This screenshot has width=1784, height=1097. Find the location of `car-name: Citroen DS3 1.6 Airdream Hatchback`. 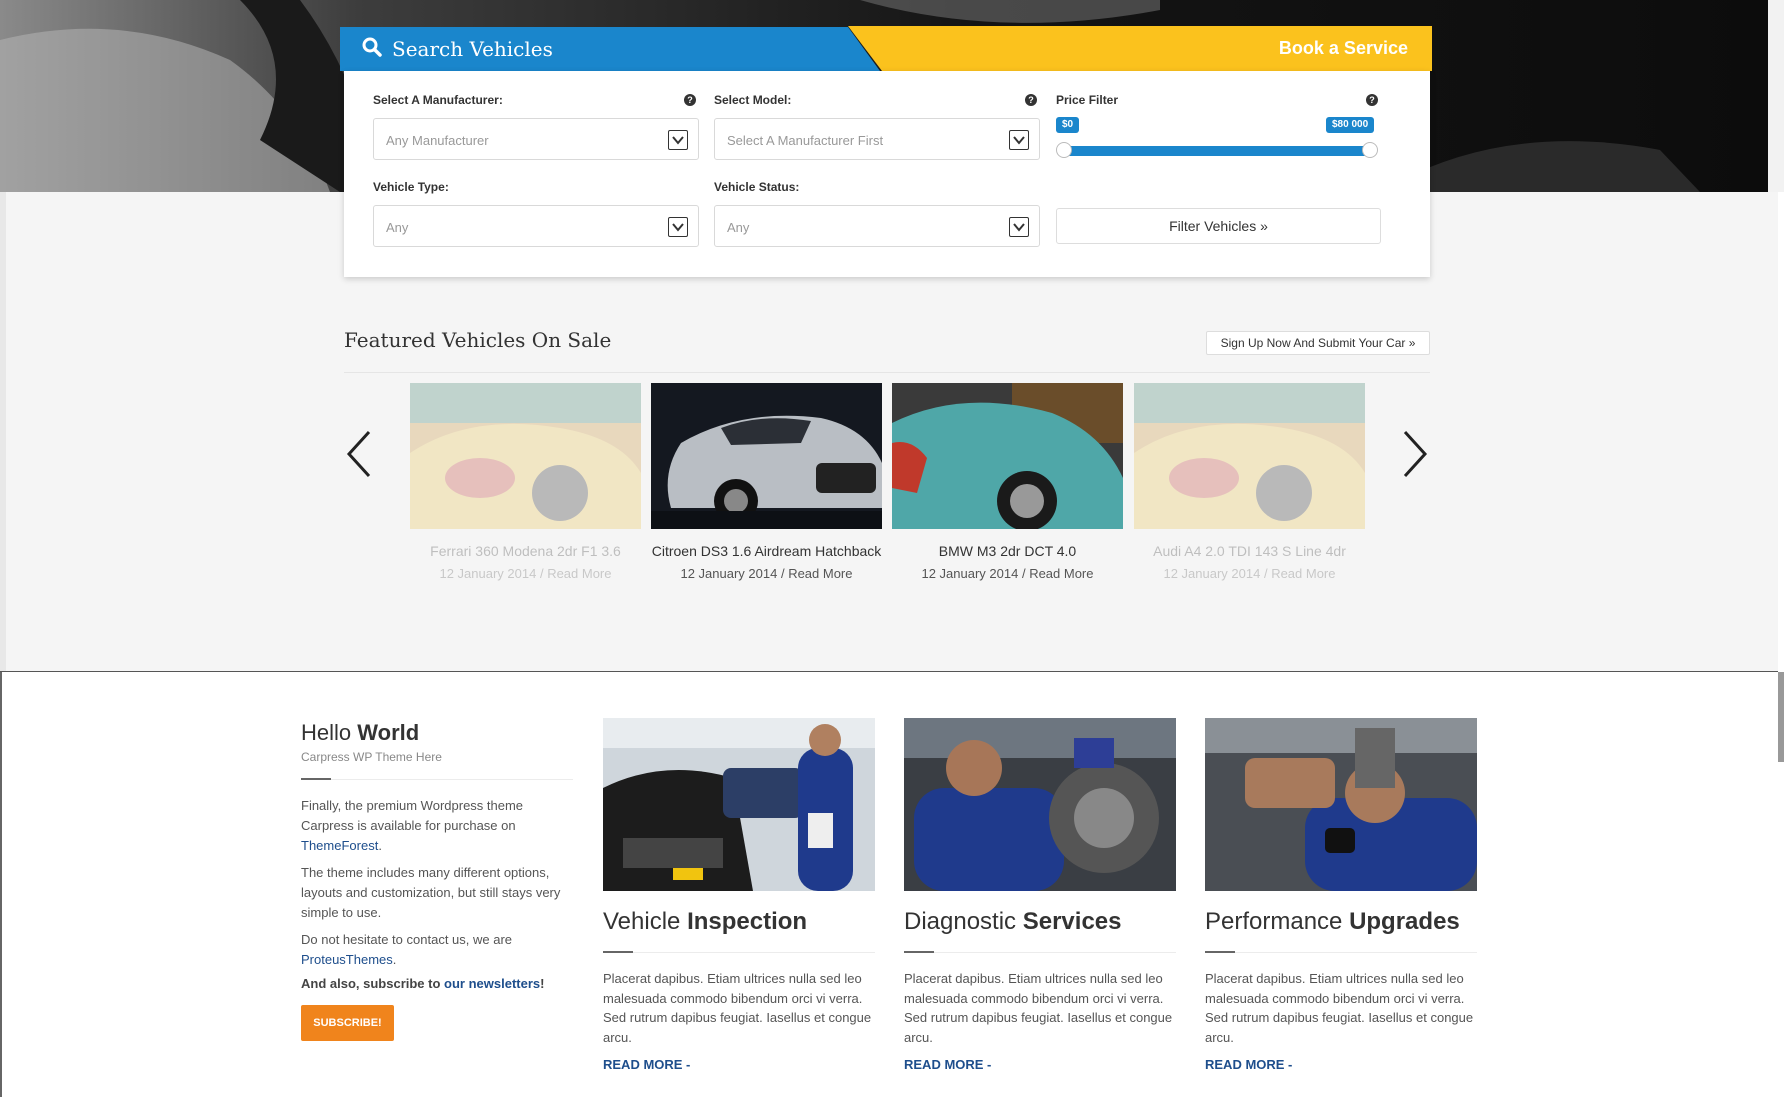

car-name: Citroen DS3 1.6 Airdream Hatchback is located at coordinates (766, 551).